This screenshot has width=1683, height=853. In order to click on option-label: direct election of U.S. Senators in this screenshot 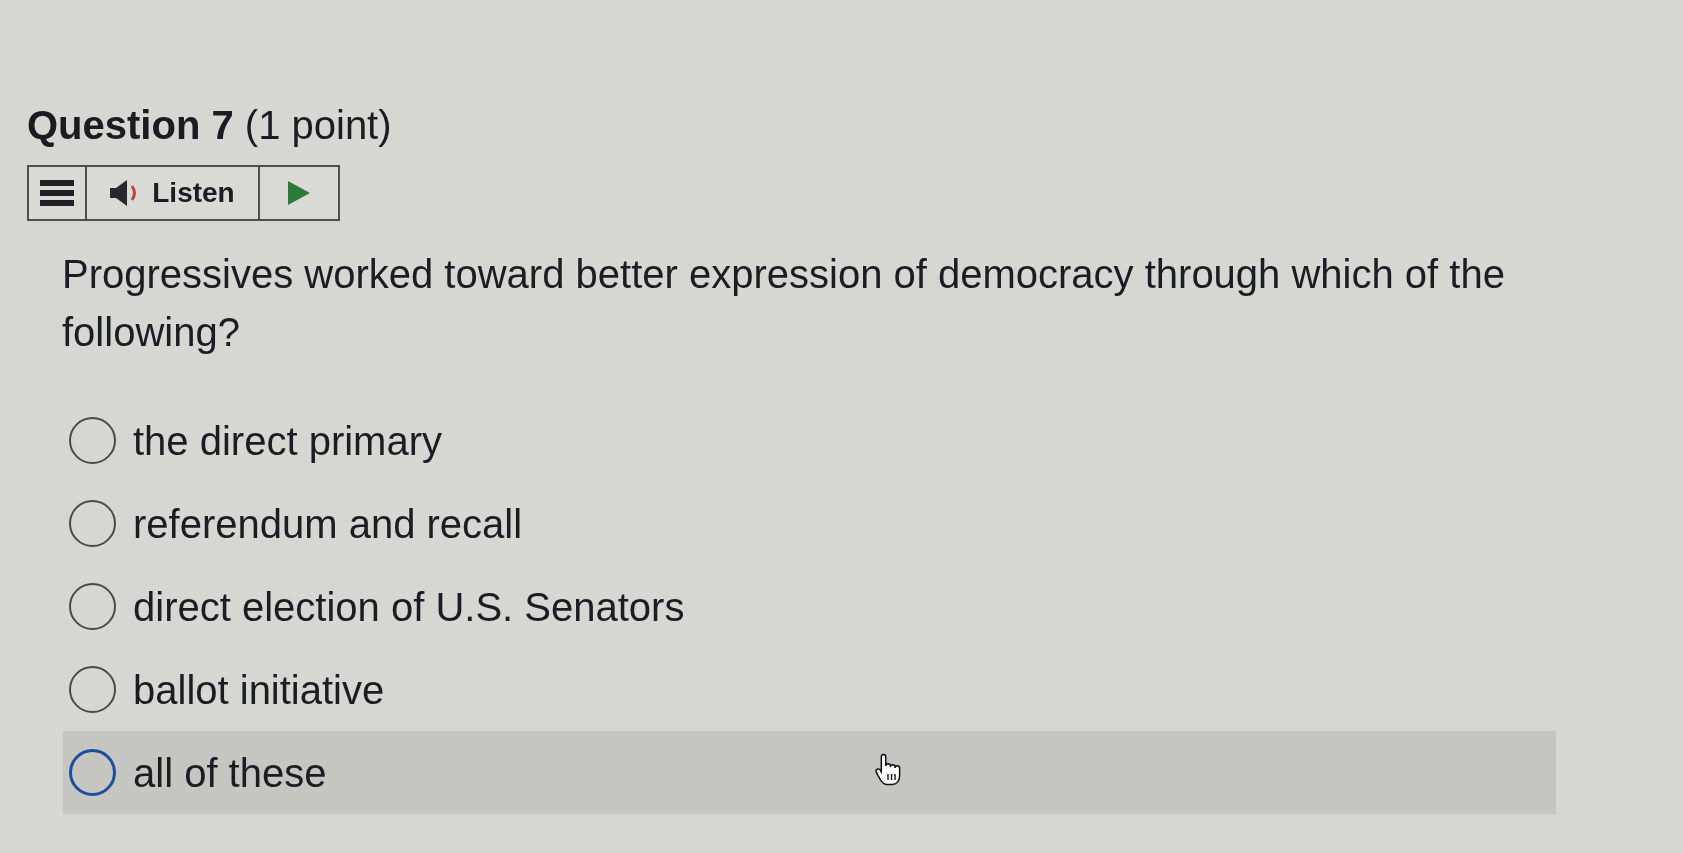, I will do `click(409, 606)`.